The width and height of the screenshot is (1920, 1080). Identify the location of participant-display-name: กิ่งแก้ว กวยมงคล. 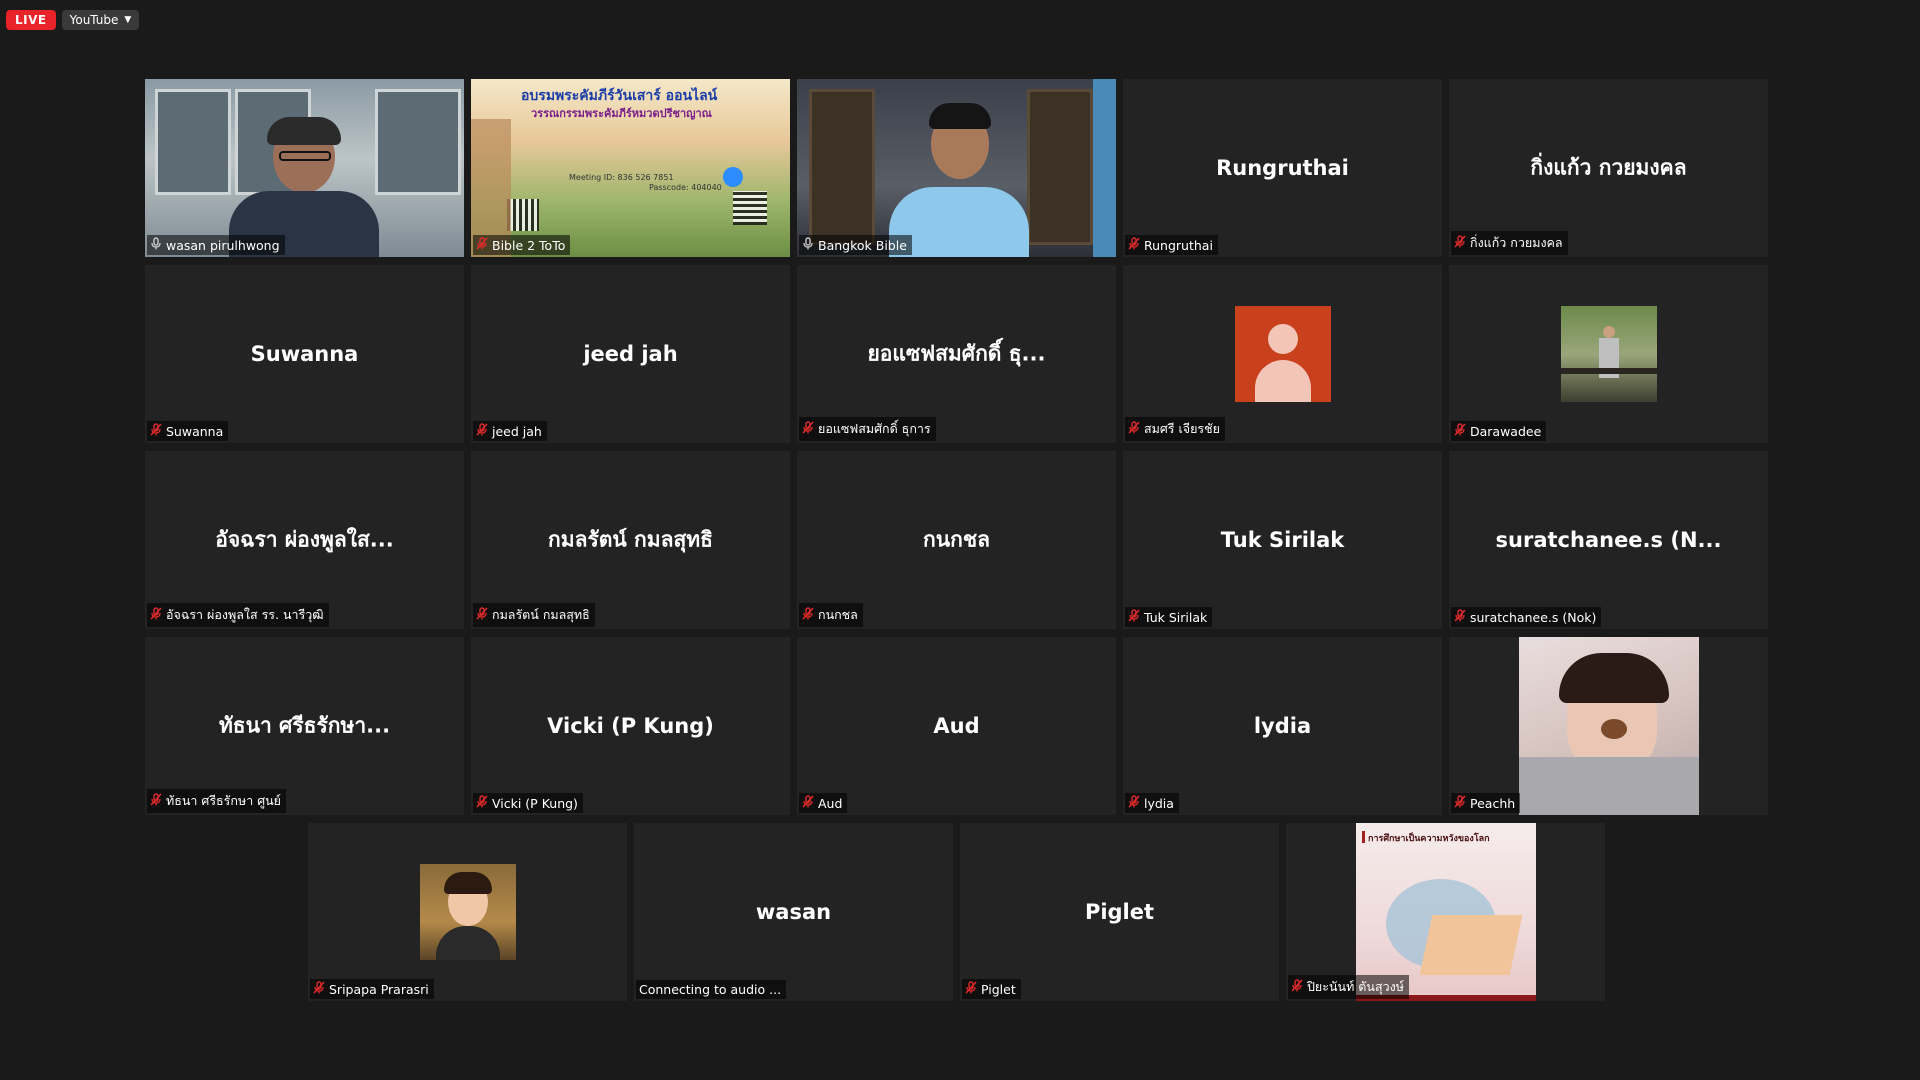
(1608, 167).